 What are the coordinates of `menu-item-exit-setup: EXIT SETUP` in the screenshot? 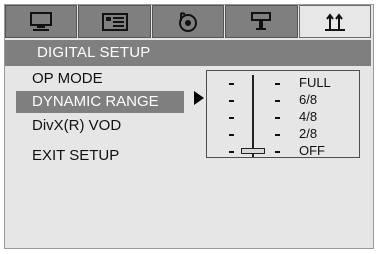 It's located at (100, 156).